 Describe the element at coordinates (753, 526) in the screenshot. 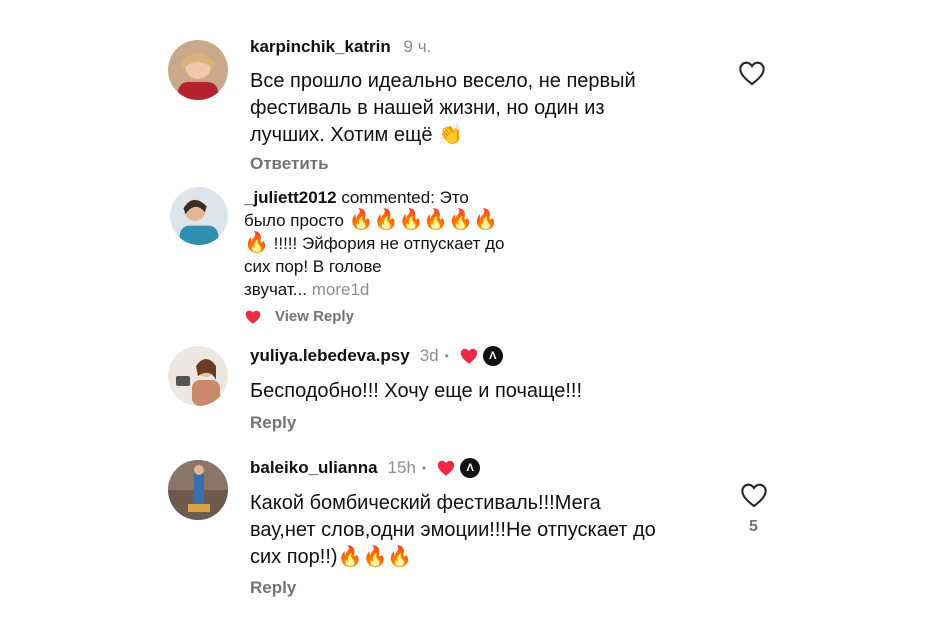

I see `like-count: 5` at that location.